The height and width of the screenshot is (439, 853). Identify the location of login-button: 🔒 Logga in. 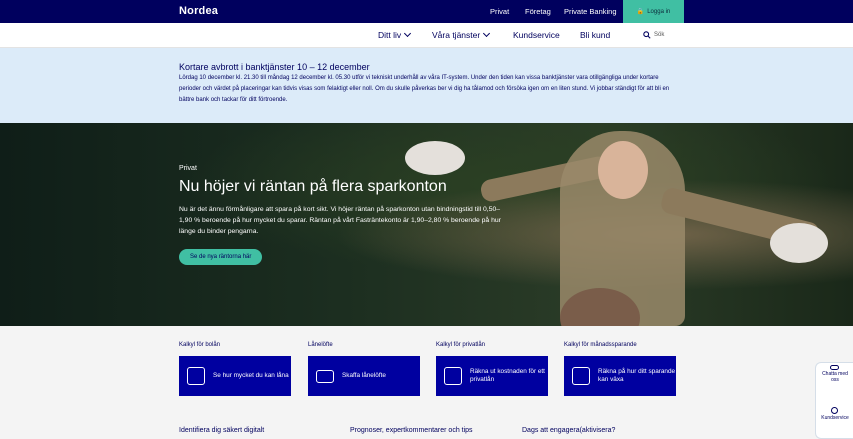
(653, 11).